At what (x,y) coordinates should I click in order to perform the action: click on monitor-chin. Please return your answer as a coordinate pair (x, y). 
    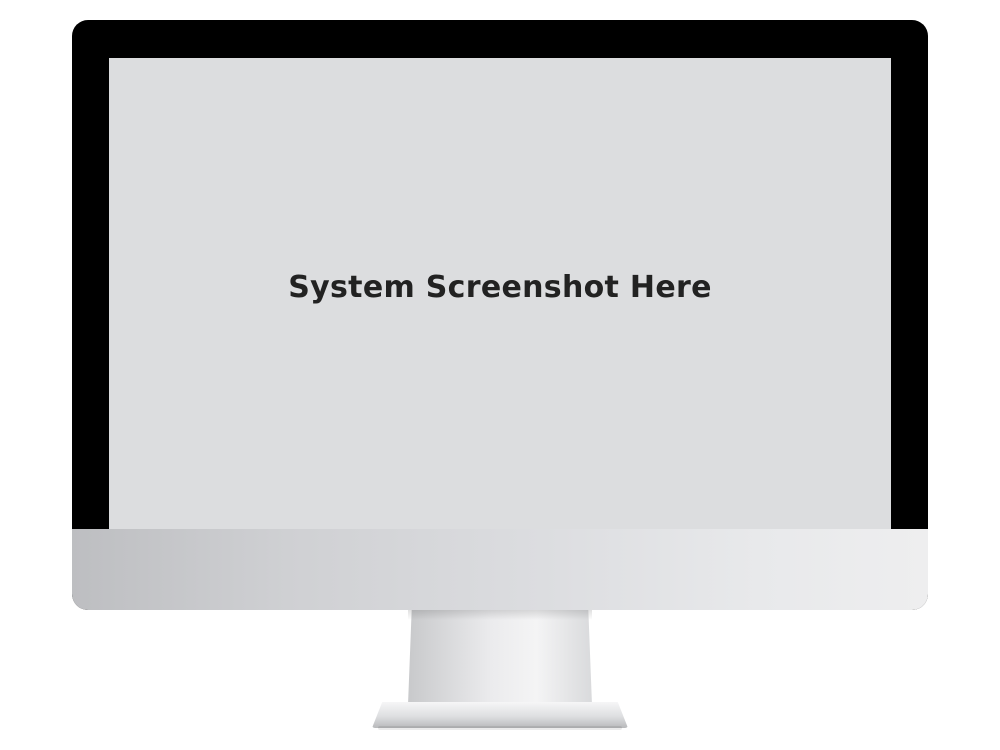
    Looking at the image, I should click on (500, 569).